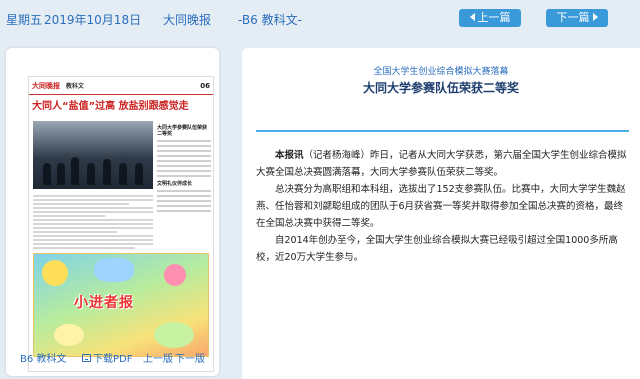 The width and height of the screenshot is (640, 379). What do you see at coordinates (110, 106) in the screenshot?
I see `thumbnail-headline: 大同人“盐值”过高 放盐别跟感觉走` at bounding box center [110, 106].